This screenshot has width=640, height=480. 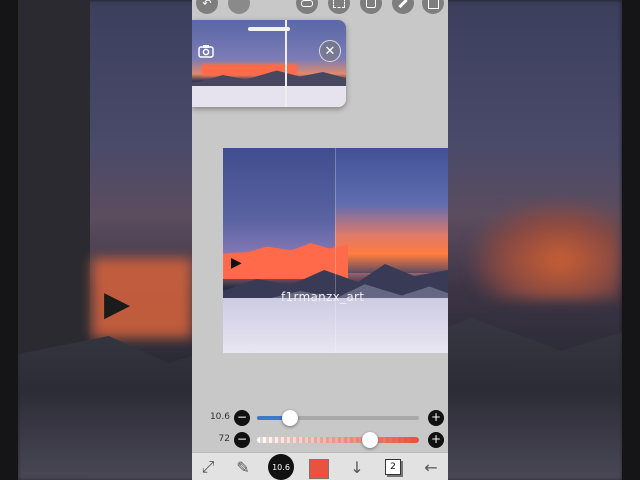 What do you see at coordinates (224, 439) in the screenshot?
I see `opacity-value: 72` at bounding box center [224, 439].